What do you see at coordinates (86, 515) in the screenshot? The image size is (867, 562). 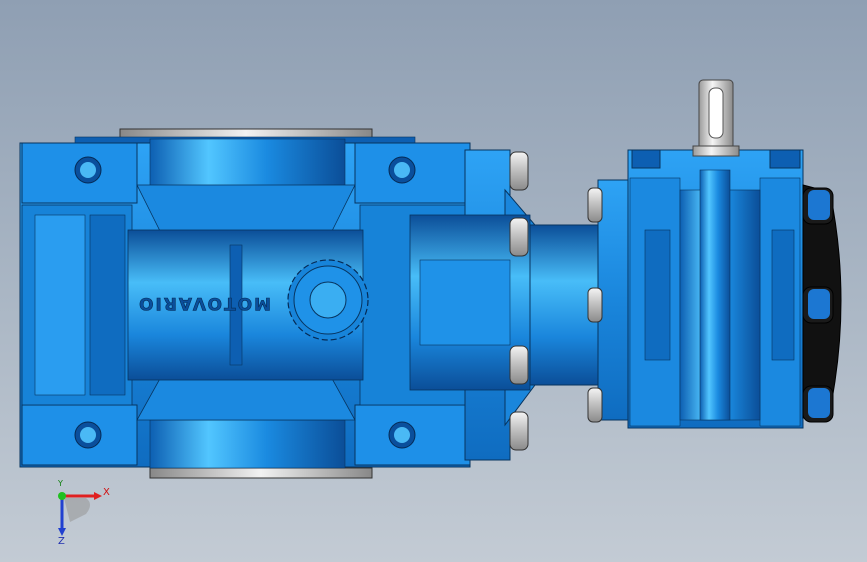 I see `coordinate-triad: X Y Z` at bounding box center [86, 515].